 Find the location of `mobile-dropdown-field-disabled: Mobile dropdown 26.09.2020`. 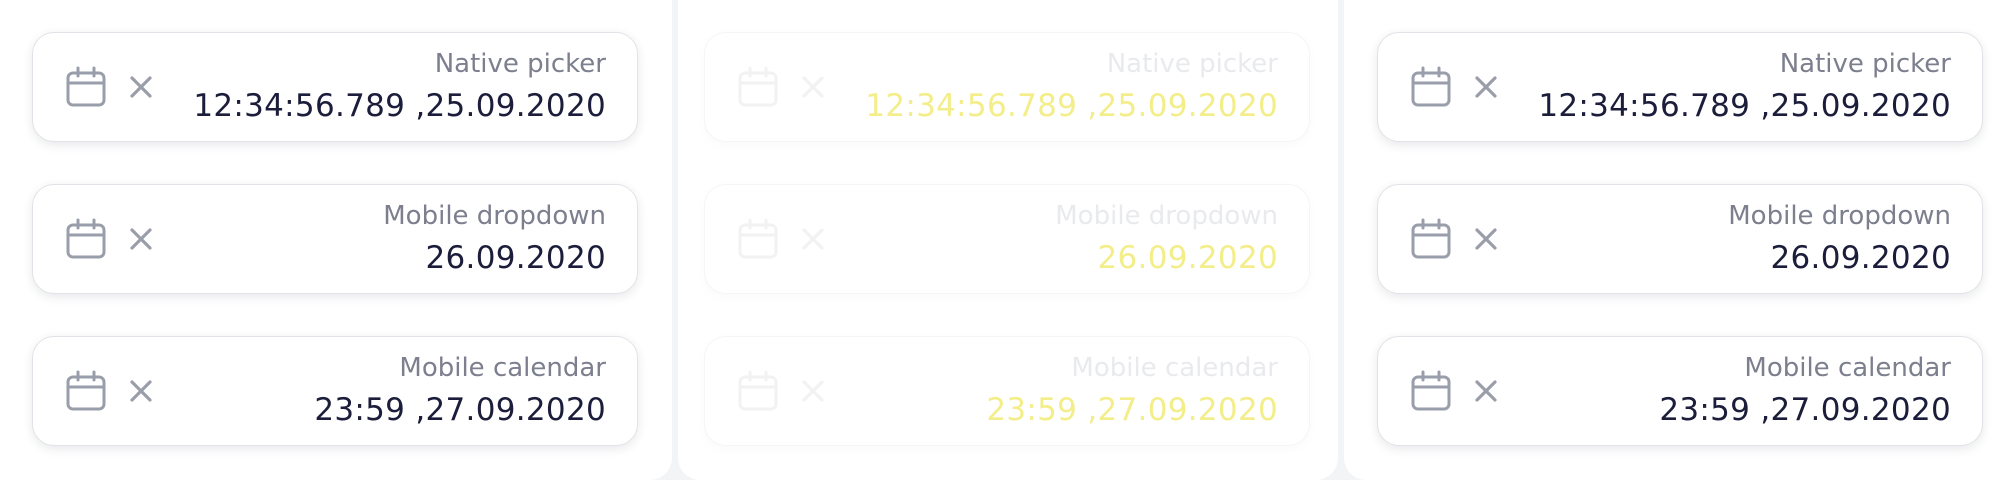

mobile-dropdown-field-disabled: Mobile dropdown 26.09.2020 is located at coordinates (1007, 239).